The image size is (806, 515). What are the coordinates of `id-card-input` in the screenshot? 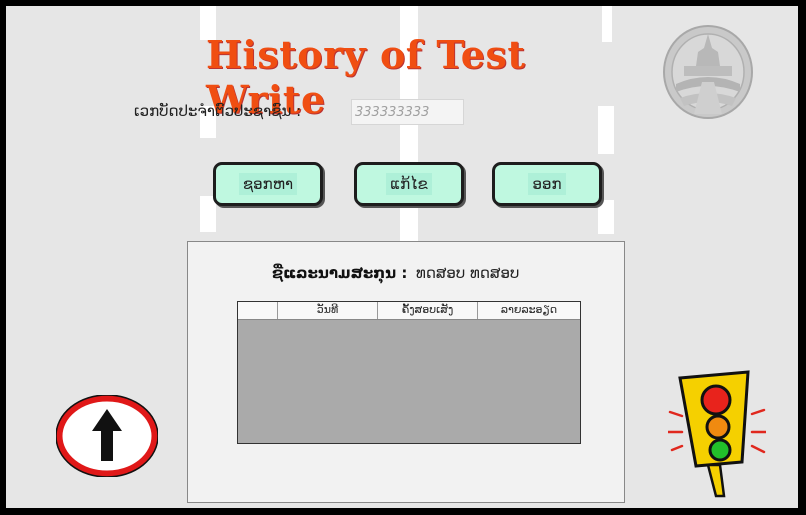 It's located at (407, 112).